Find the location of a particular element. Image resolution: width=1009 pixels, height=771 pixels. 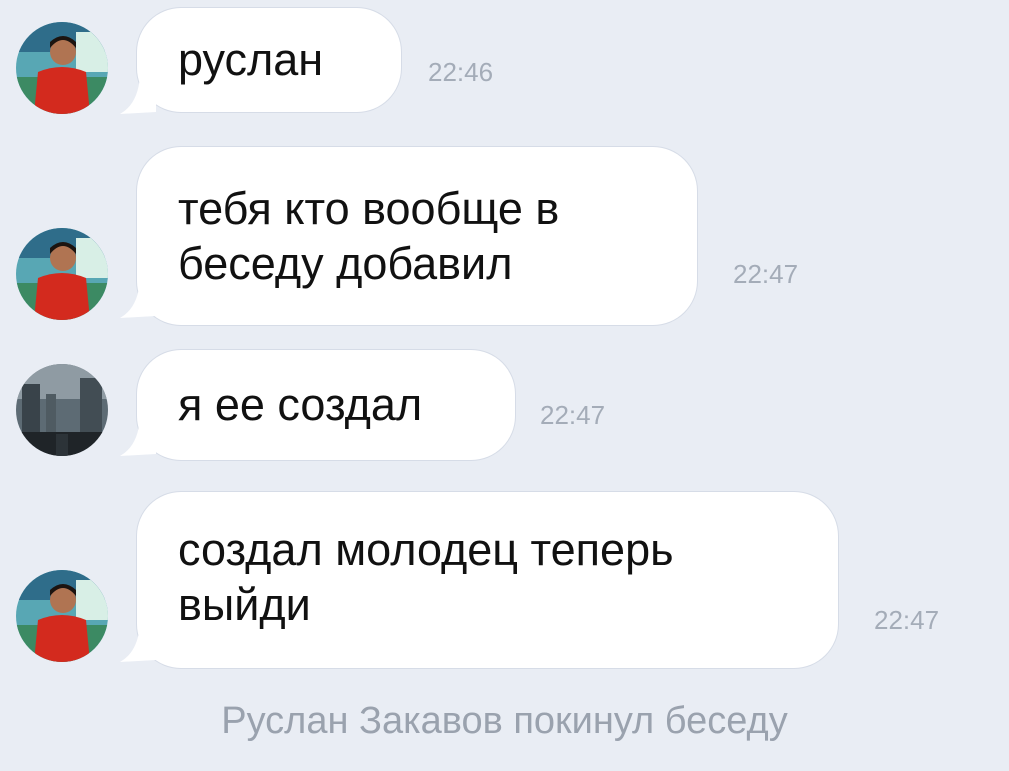

message-bubble: тебя кто вообще в беседу добавил is located at coordinates (417, 236).